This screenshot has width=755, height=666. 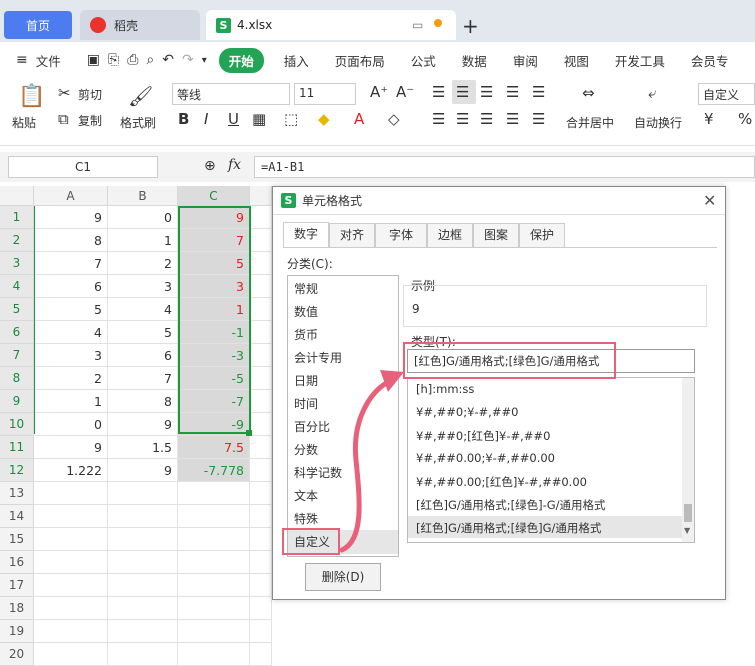 I want to click on row-header: 12, so click(x=17, y=470).